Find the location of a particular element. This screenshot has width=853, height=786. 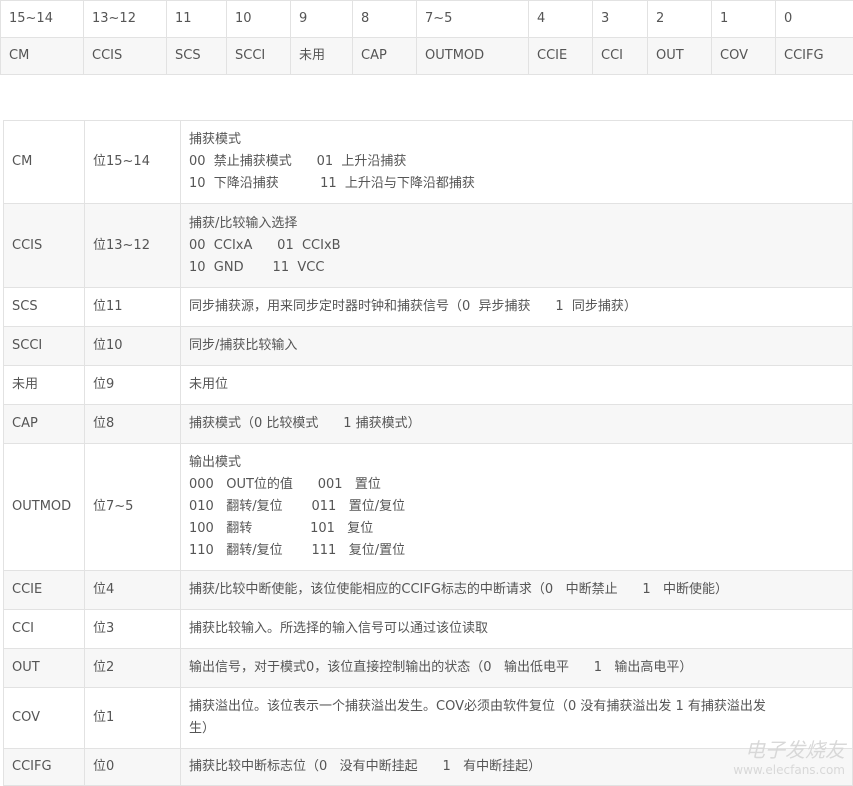

bit-number-cell: 9 is located at coordinates (322, 19).